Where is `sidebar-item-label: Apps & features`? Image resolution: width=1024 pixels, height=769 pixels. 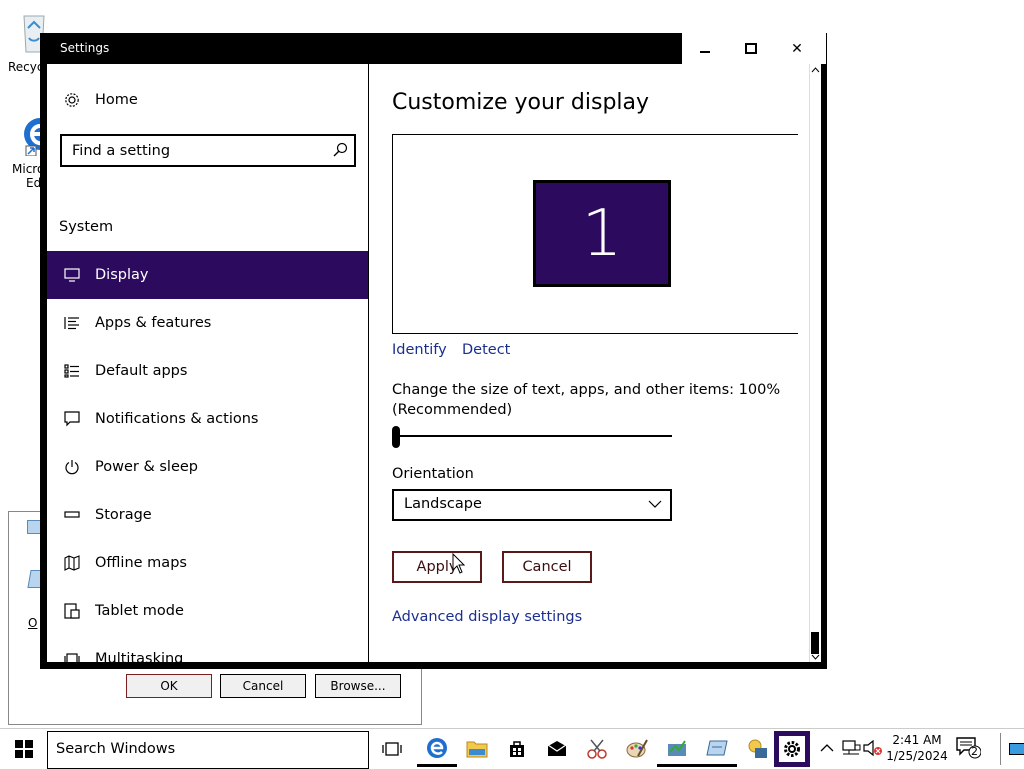 sidebar-item-label: Apps & features is located at coordinates (153, 323).